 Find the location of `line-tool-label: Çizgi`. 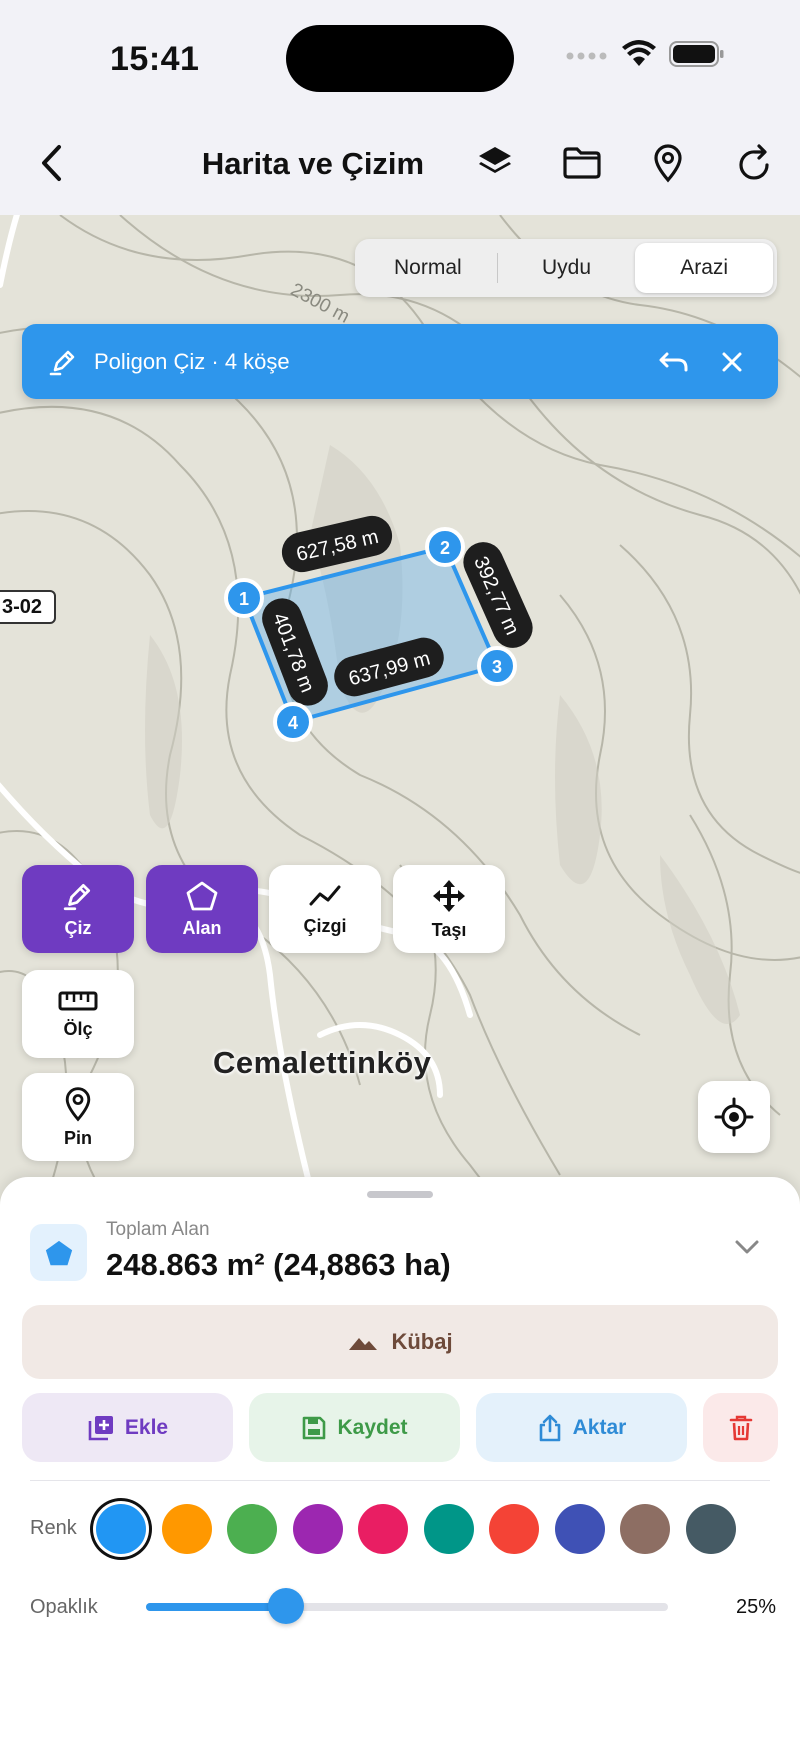

line-tool-label: Çizgi is located at coordinates (325, 925).